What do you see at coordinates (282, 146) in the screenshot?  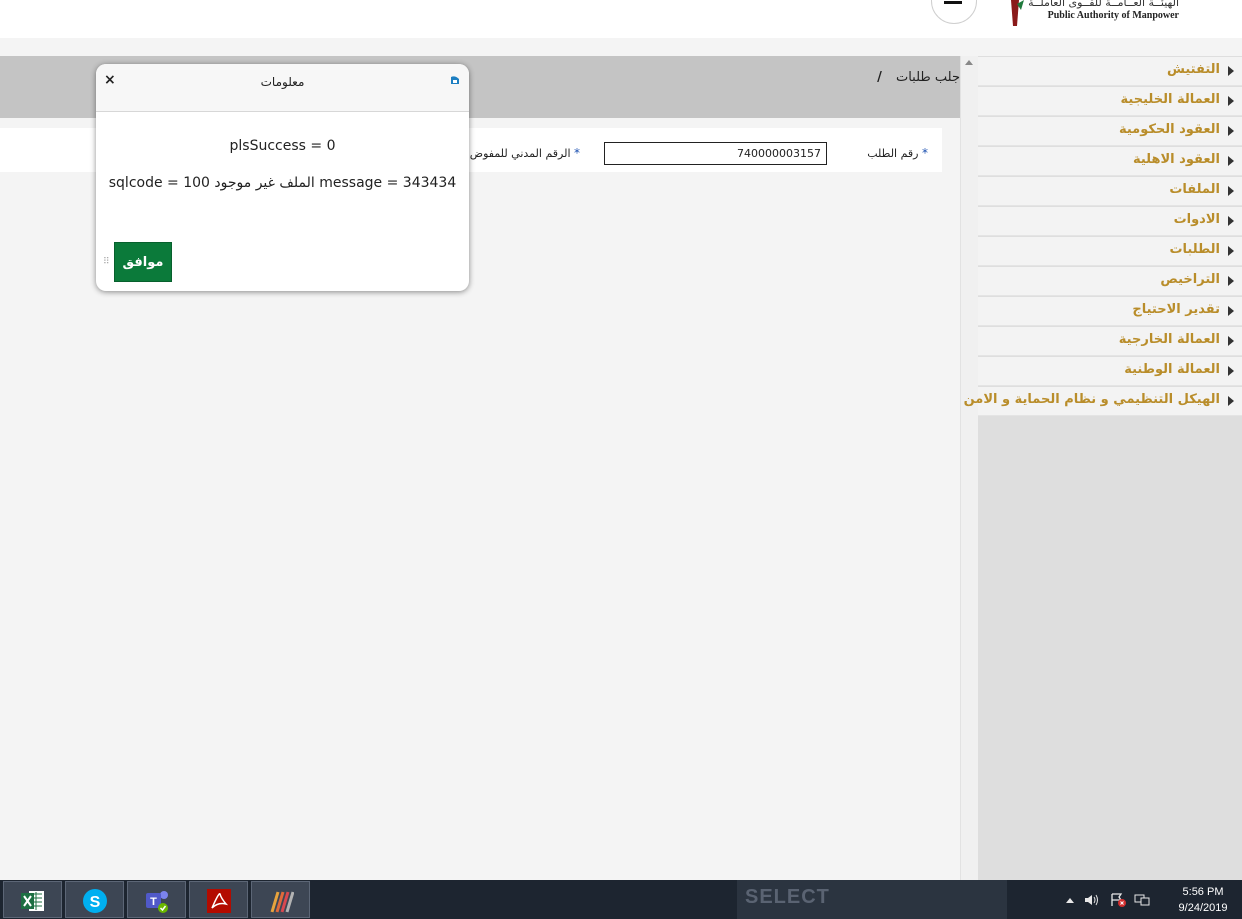 I see `dialog-message-line-1: plsSuccess = 0` at bounding box center [282, 146].